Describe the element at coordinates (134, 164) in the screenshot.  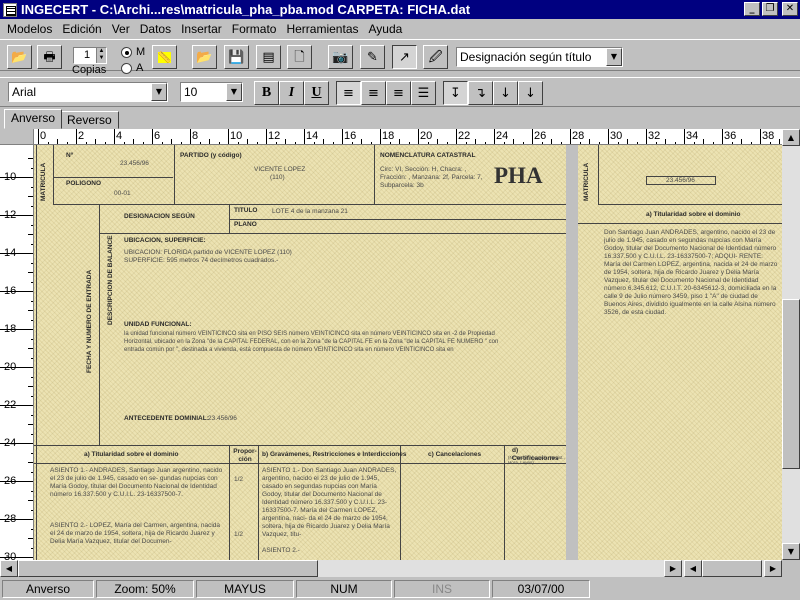
I see `numero-value: 23.456/96` at that location.